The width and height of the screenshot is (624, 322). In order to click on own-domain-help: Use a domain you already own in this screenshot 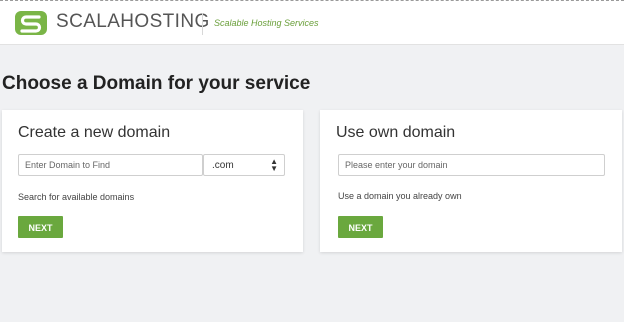, I will do `click(400, 196)`.